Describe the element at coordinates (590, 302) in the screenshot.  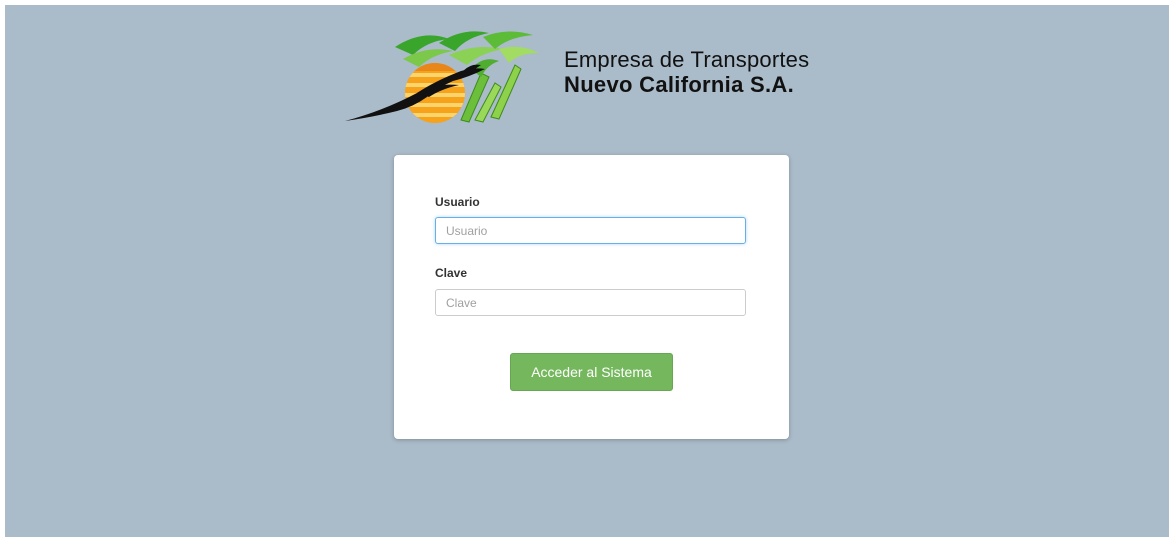
I see `password-input` at that location.